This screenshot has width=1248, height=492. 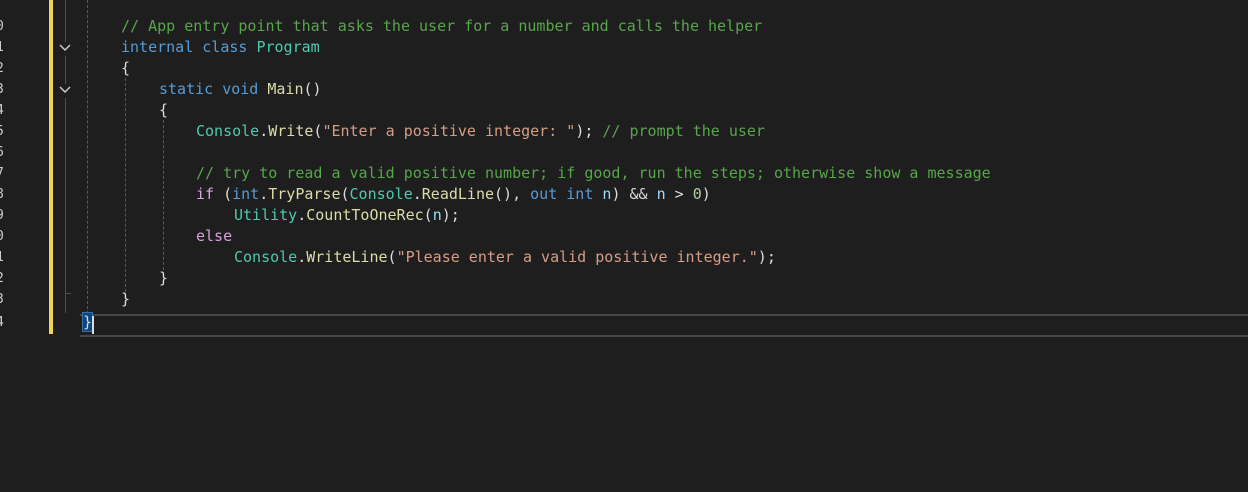 What do you see at coordinates (3, 173) in the screenshot?
I see `line-number: 7` at bounding box center [3, 173].